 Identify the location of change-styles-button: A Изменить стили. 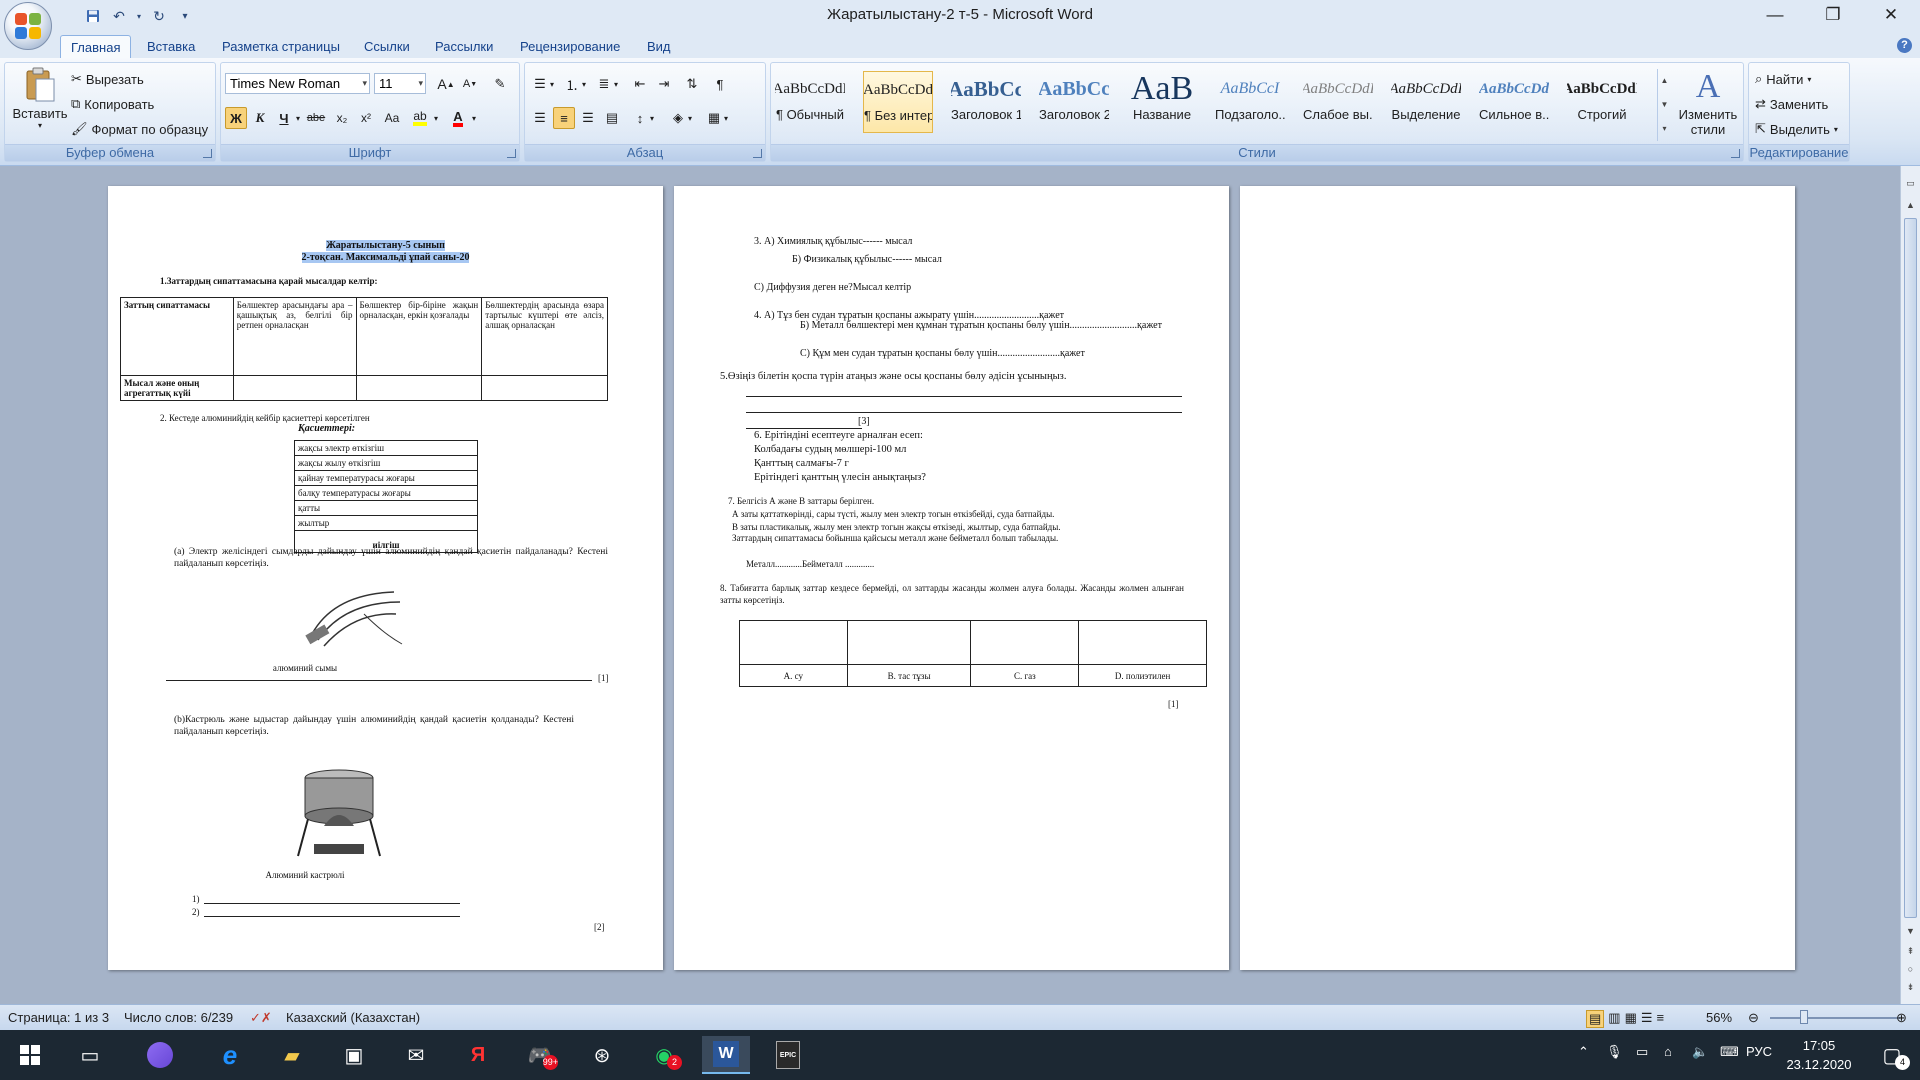
(1708, 102).